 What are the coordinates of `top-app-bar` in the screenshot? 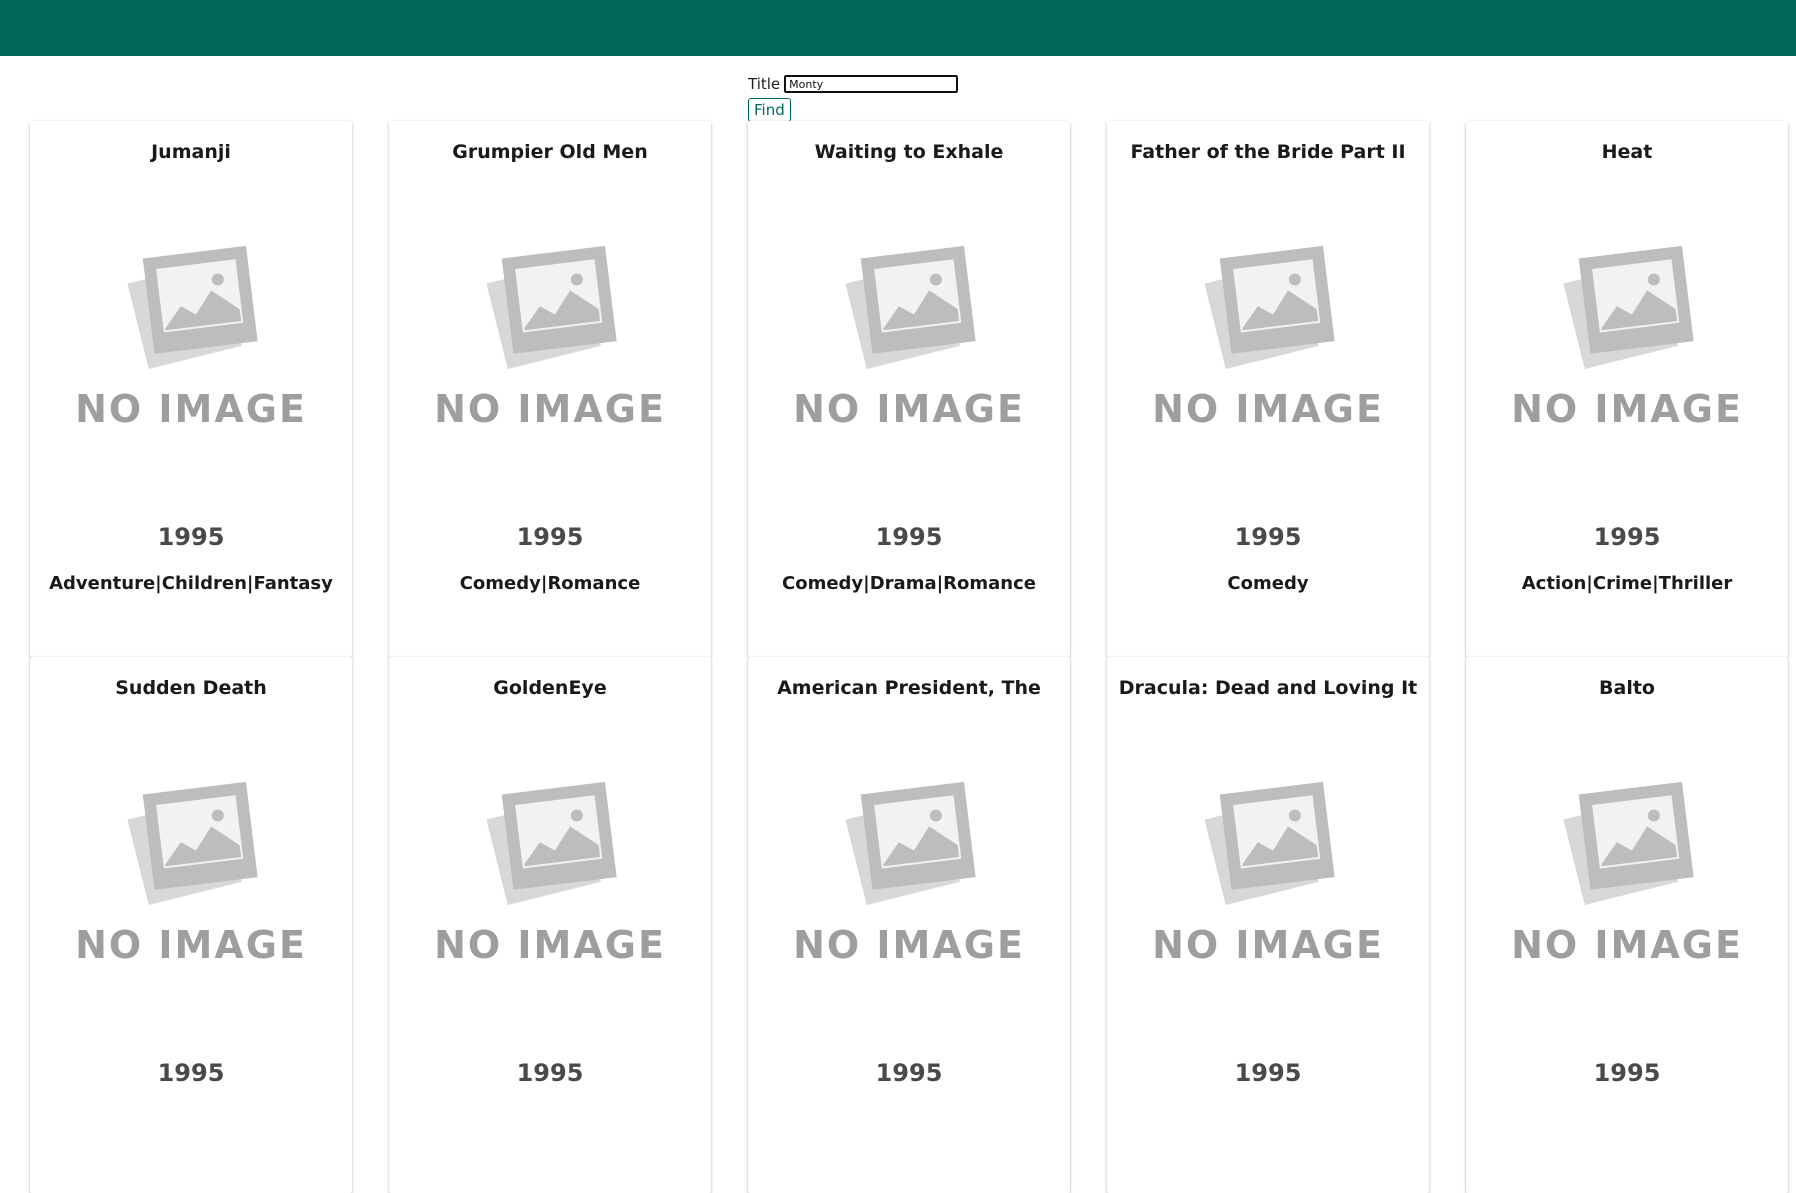 It's located at (898, 28).